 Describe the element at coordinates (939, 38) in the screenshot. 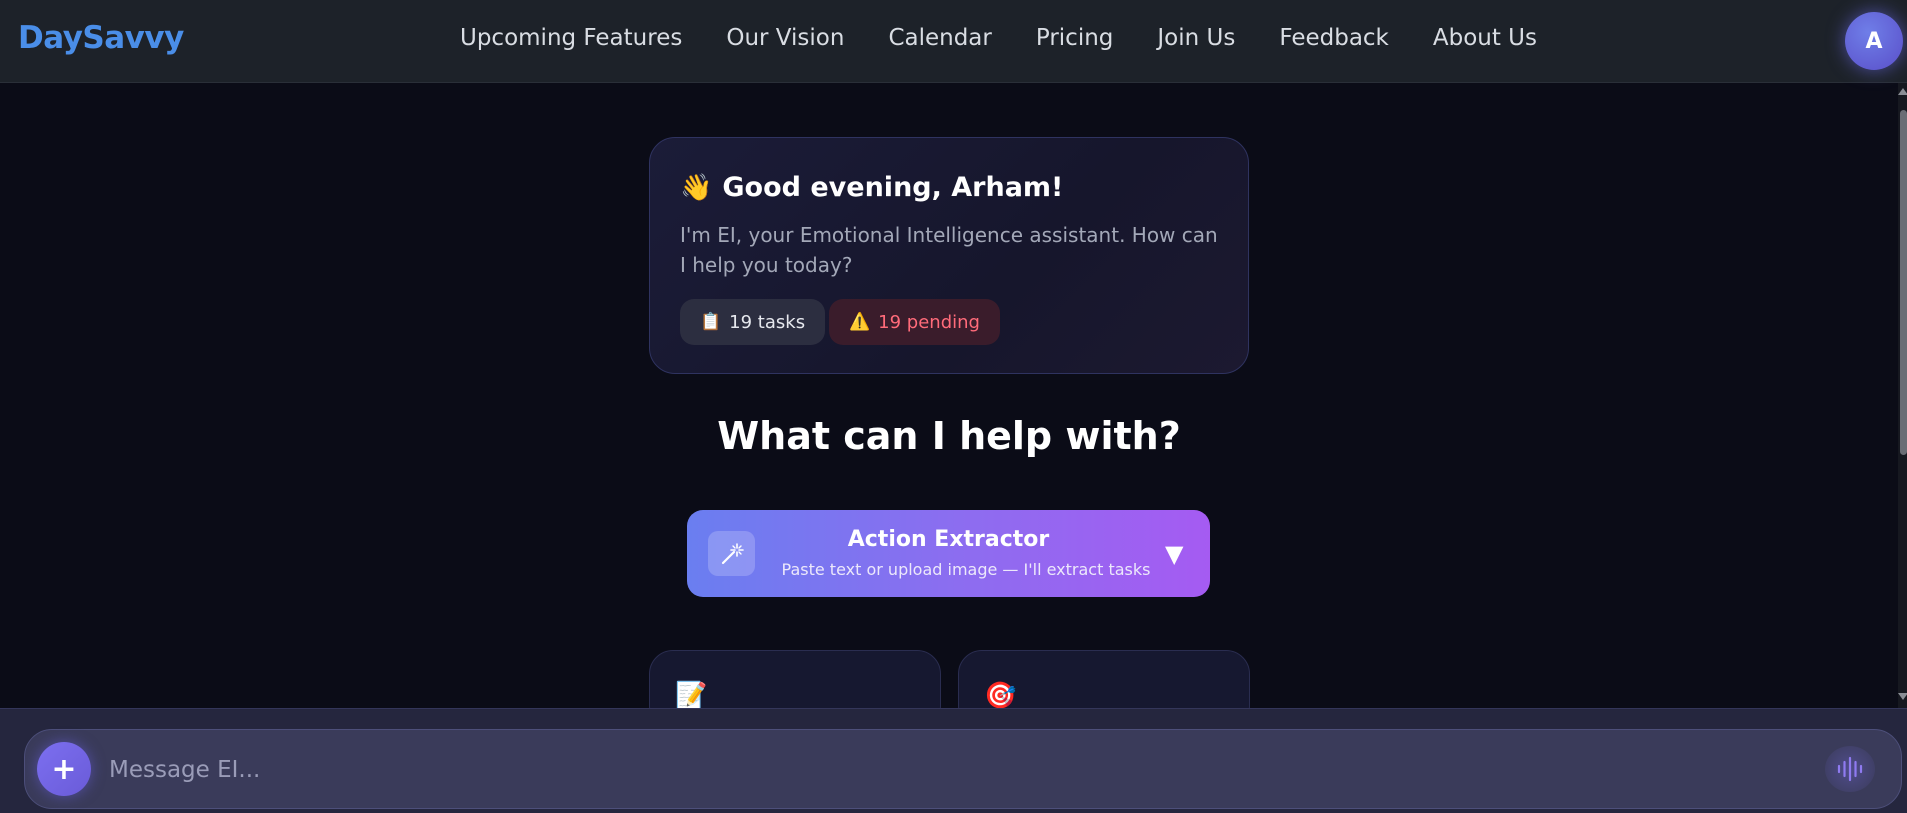

I see `nav-item-calendar: Calendar` at that location.